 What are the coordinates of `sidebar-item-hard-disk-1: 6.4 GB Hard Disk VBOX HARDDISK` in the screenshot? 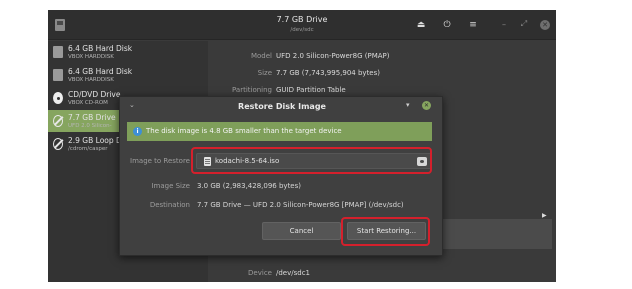 It's located at (128, 52).